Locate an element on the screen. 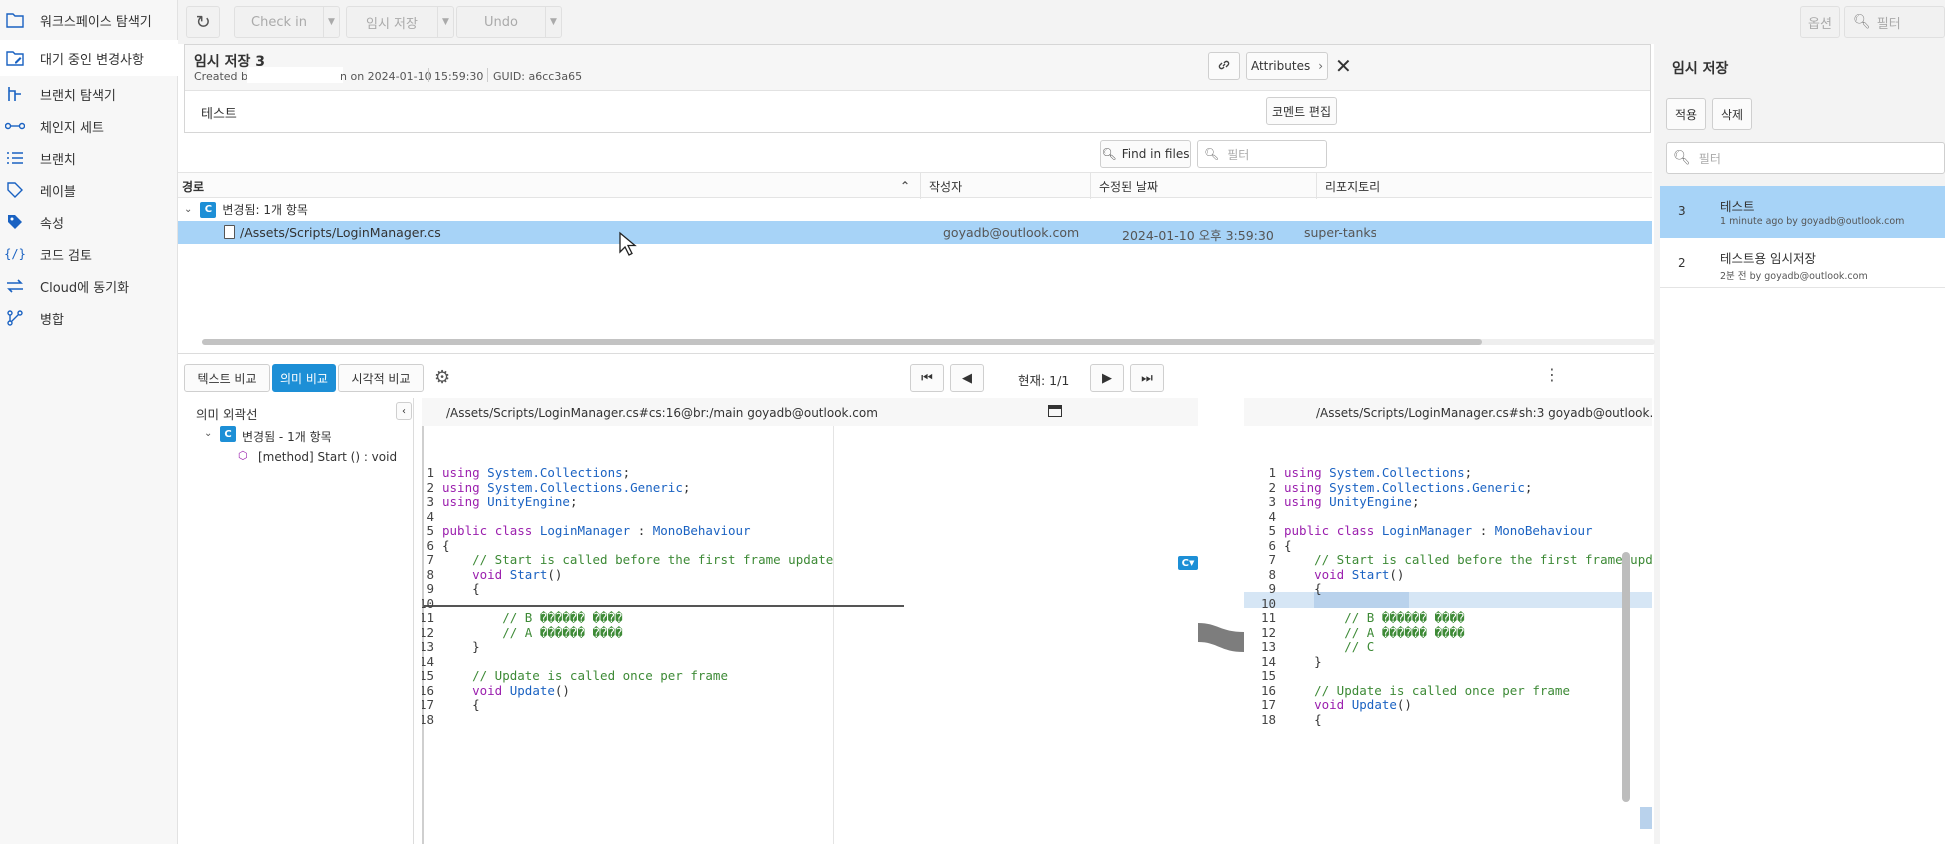  file-group-row: ⌄ C 변경됨: 1개 항목 is located at coordinates (915, 209).